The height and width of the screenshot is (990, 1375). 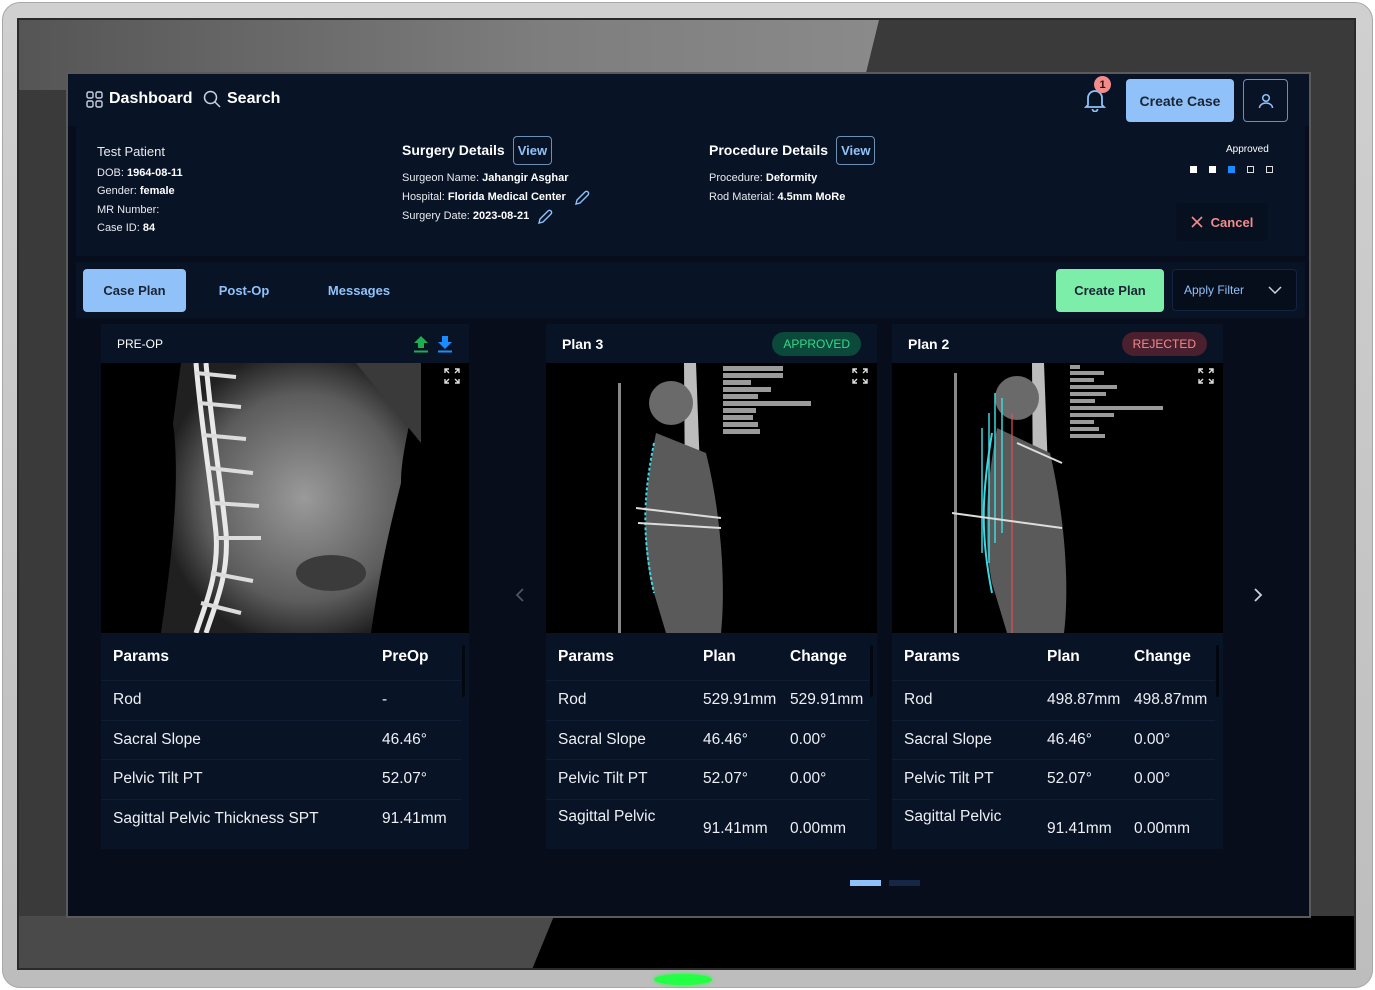 What do you see at coordinates (139, 99) in the screenshot?
I see `nav-dashboard: Dashboard` at bounding box center [139, 99].